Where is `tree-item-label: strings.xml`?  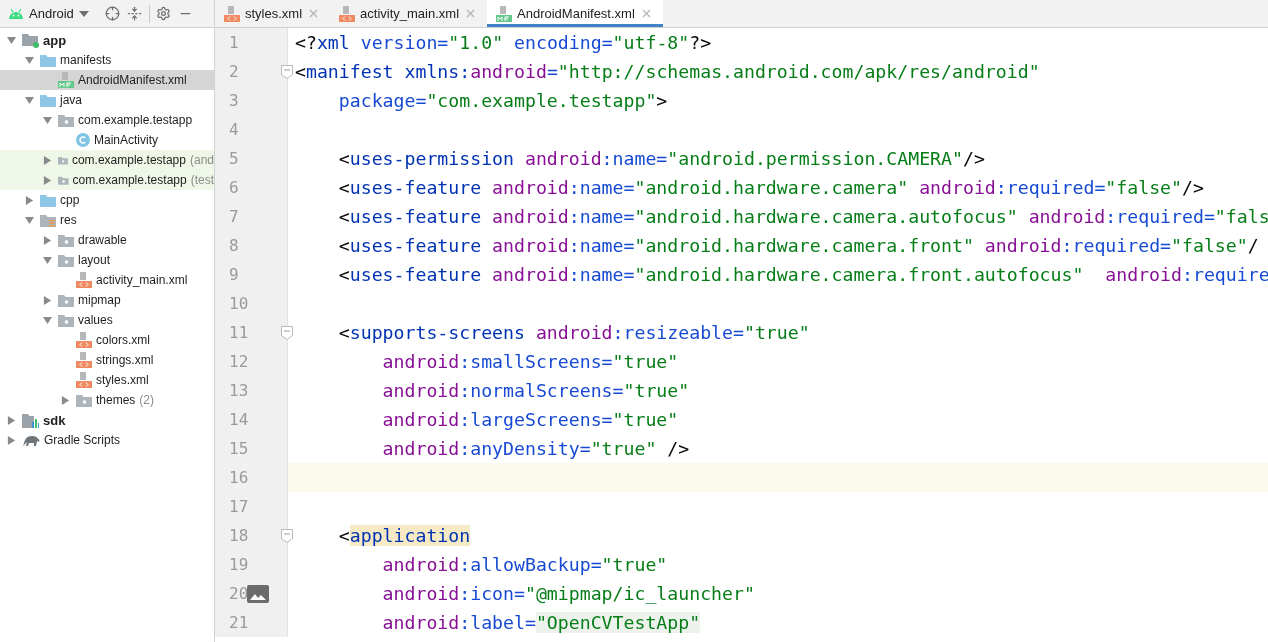
tree-item-label: strings.xml is located at coordinates (125, 360).